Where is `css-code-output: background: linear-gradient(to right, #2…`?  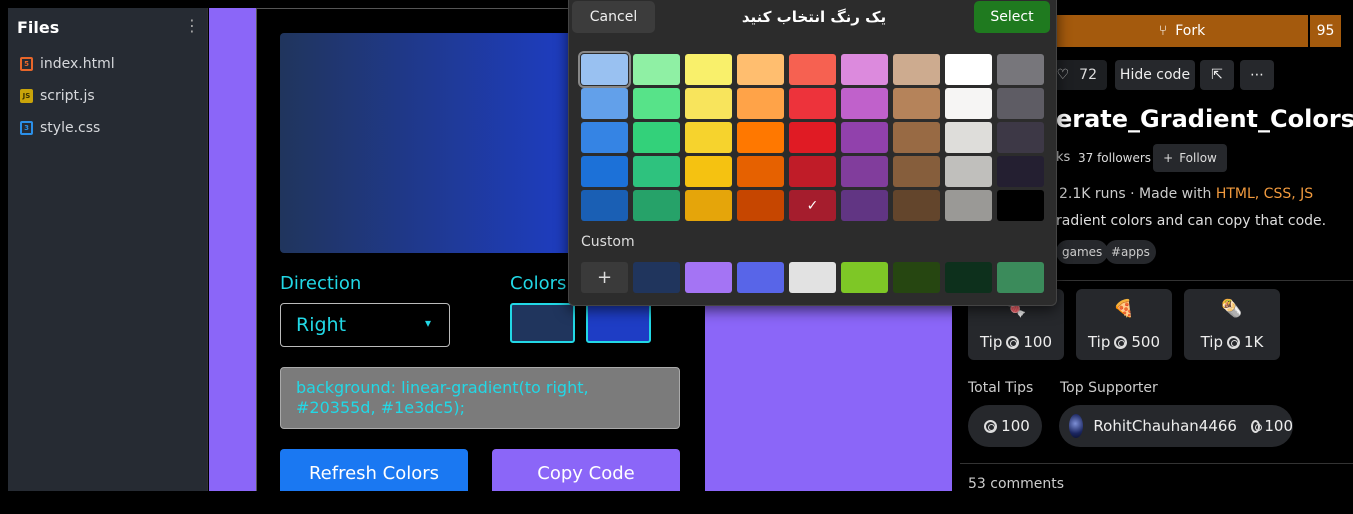
css-code-output: background: linear-gradient(to right, #2… is located at coordinates (480, 398).